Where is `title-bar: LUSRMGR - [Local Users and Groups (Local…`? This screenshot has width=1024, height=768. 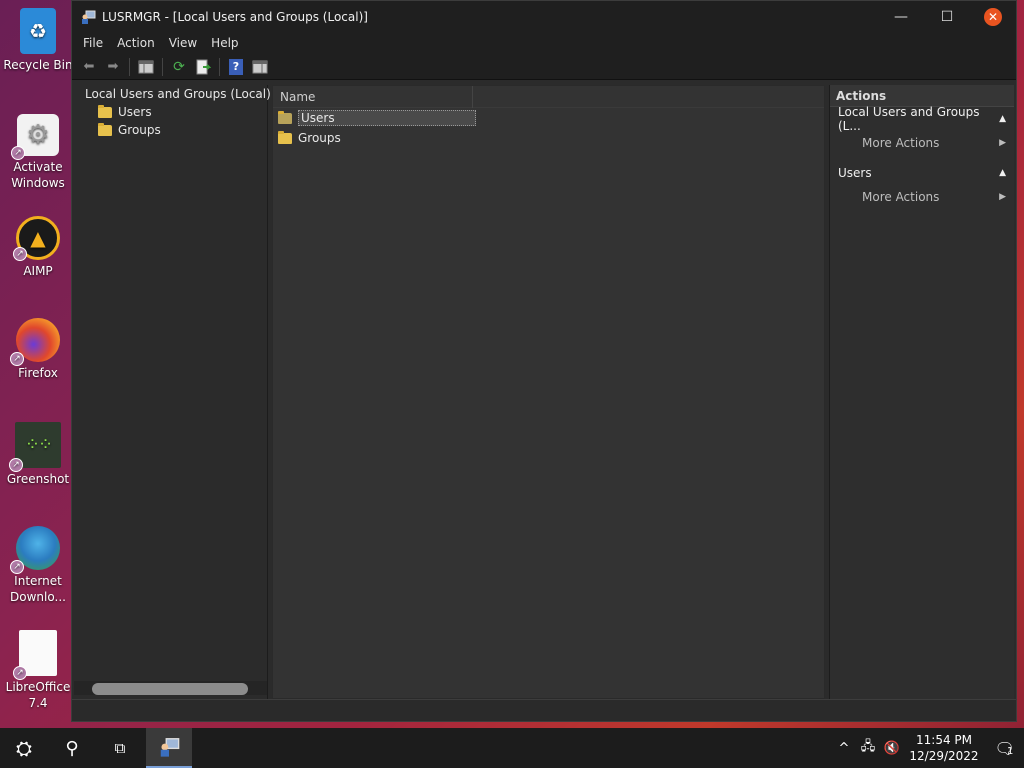
title-bar: LUSRMGR - [Local Users and Groups (Local… is located at coordinates (544, 16).